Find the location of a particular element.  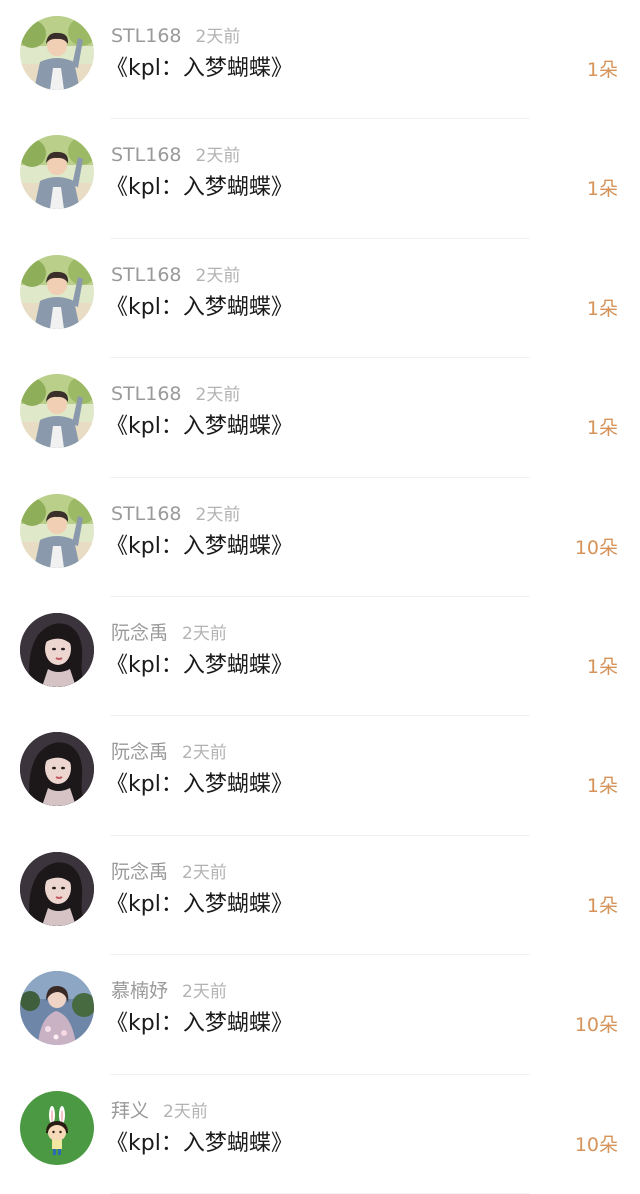

row-meta: 慕楠妤 2天前 is located at coordinates (169, 991).